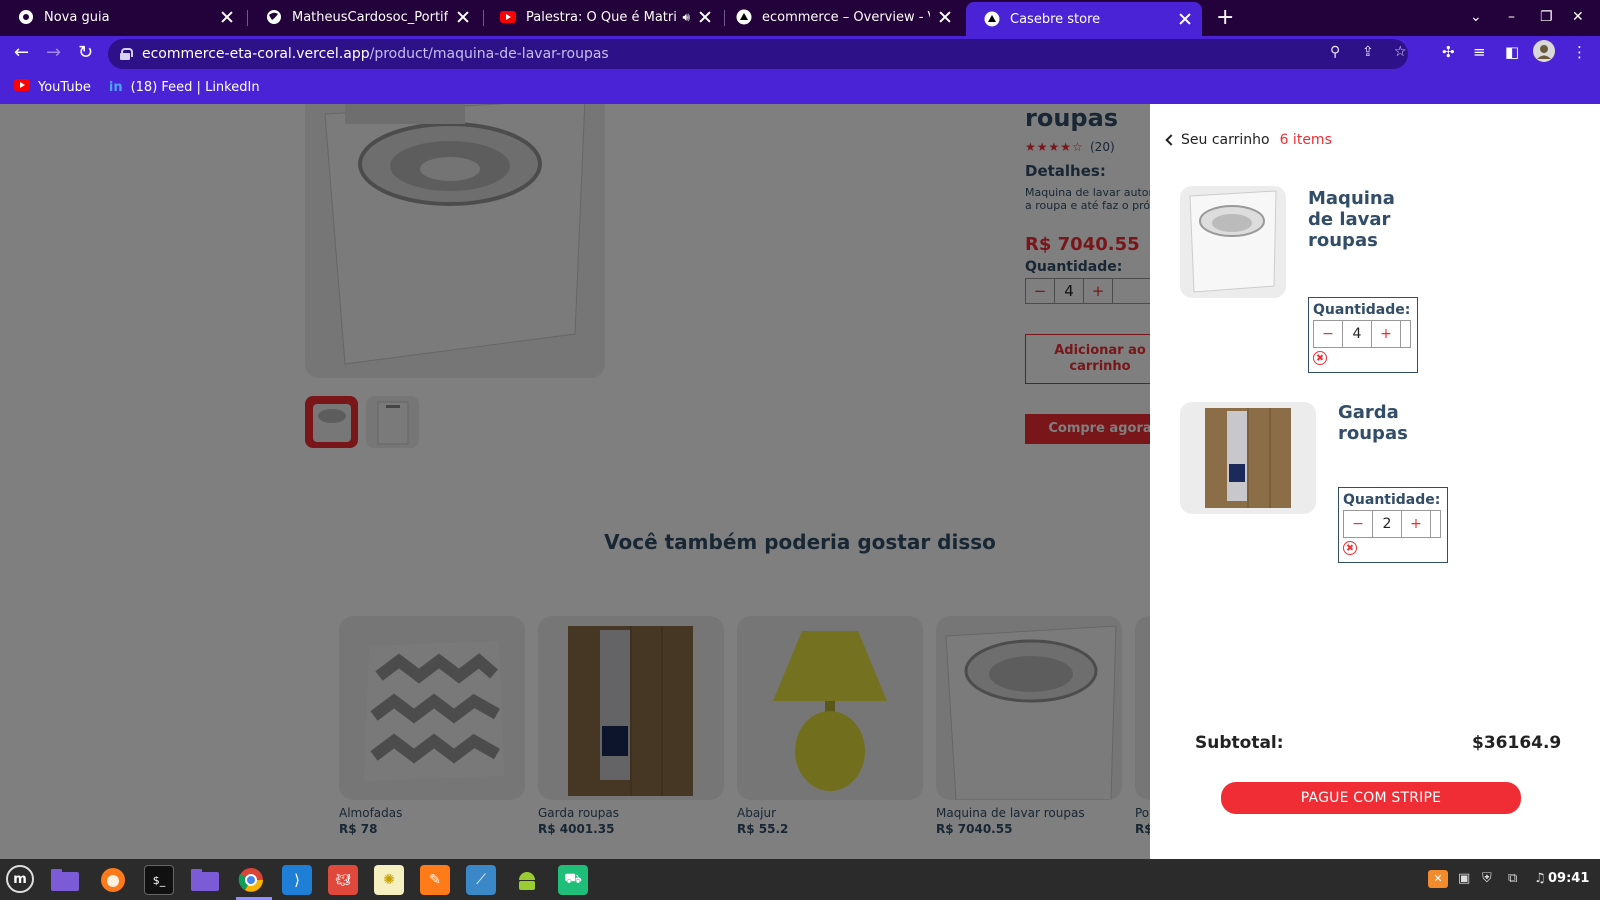 Image resolution: width=1600 pixels, height=900 pixels. I want to click on folder-icon, so click(205, 880).